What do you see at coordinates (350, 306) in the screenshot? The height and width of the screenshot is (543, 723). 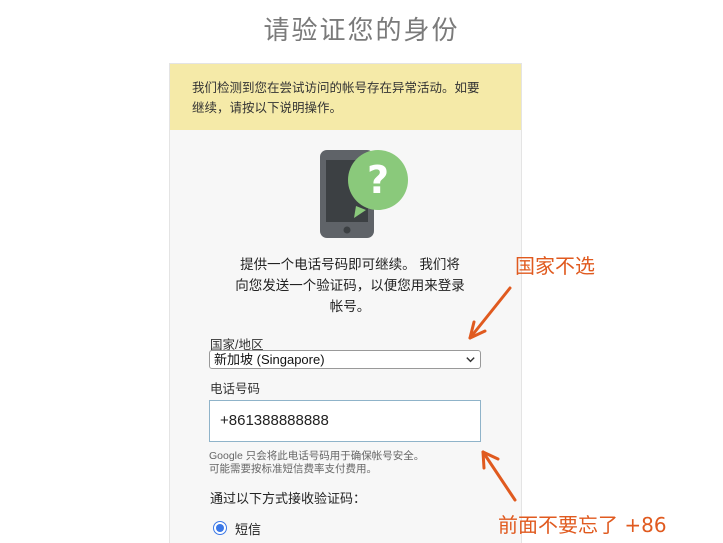 I see `intro-line3: 帐号。` at bounding box center [350, 306].